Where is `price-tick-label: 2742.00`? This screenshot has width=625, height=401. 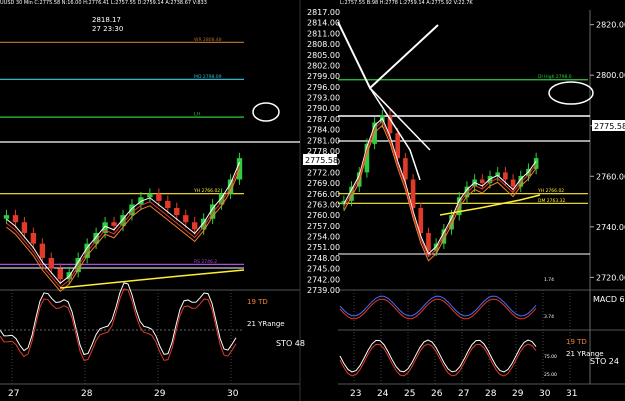 price-tick-label: 2742.00 is located at coordinates (323, 279).